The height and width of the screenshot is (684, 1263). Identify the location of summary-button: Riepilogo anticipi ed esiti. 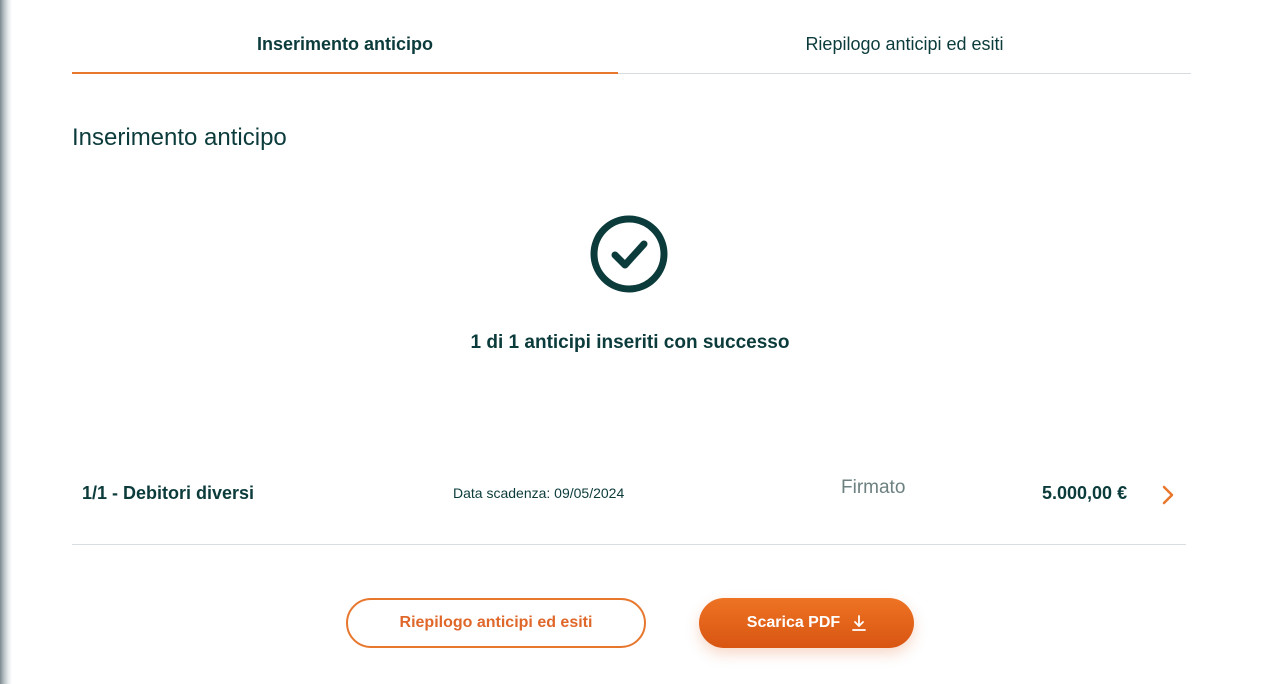
(496, 623).